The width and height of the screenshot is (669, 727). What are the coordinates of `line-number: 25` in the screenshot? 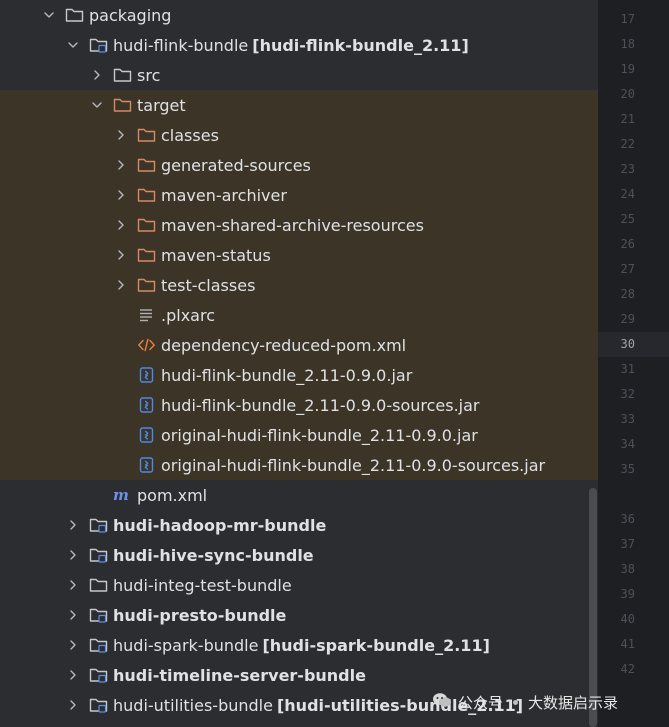 It's located at (627, 219).